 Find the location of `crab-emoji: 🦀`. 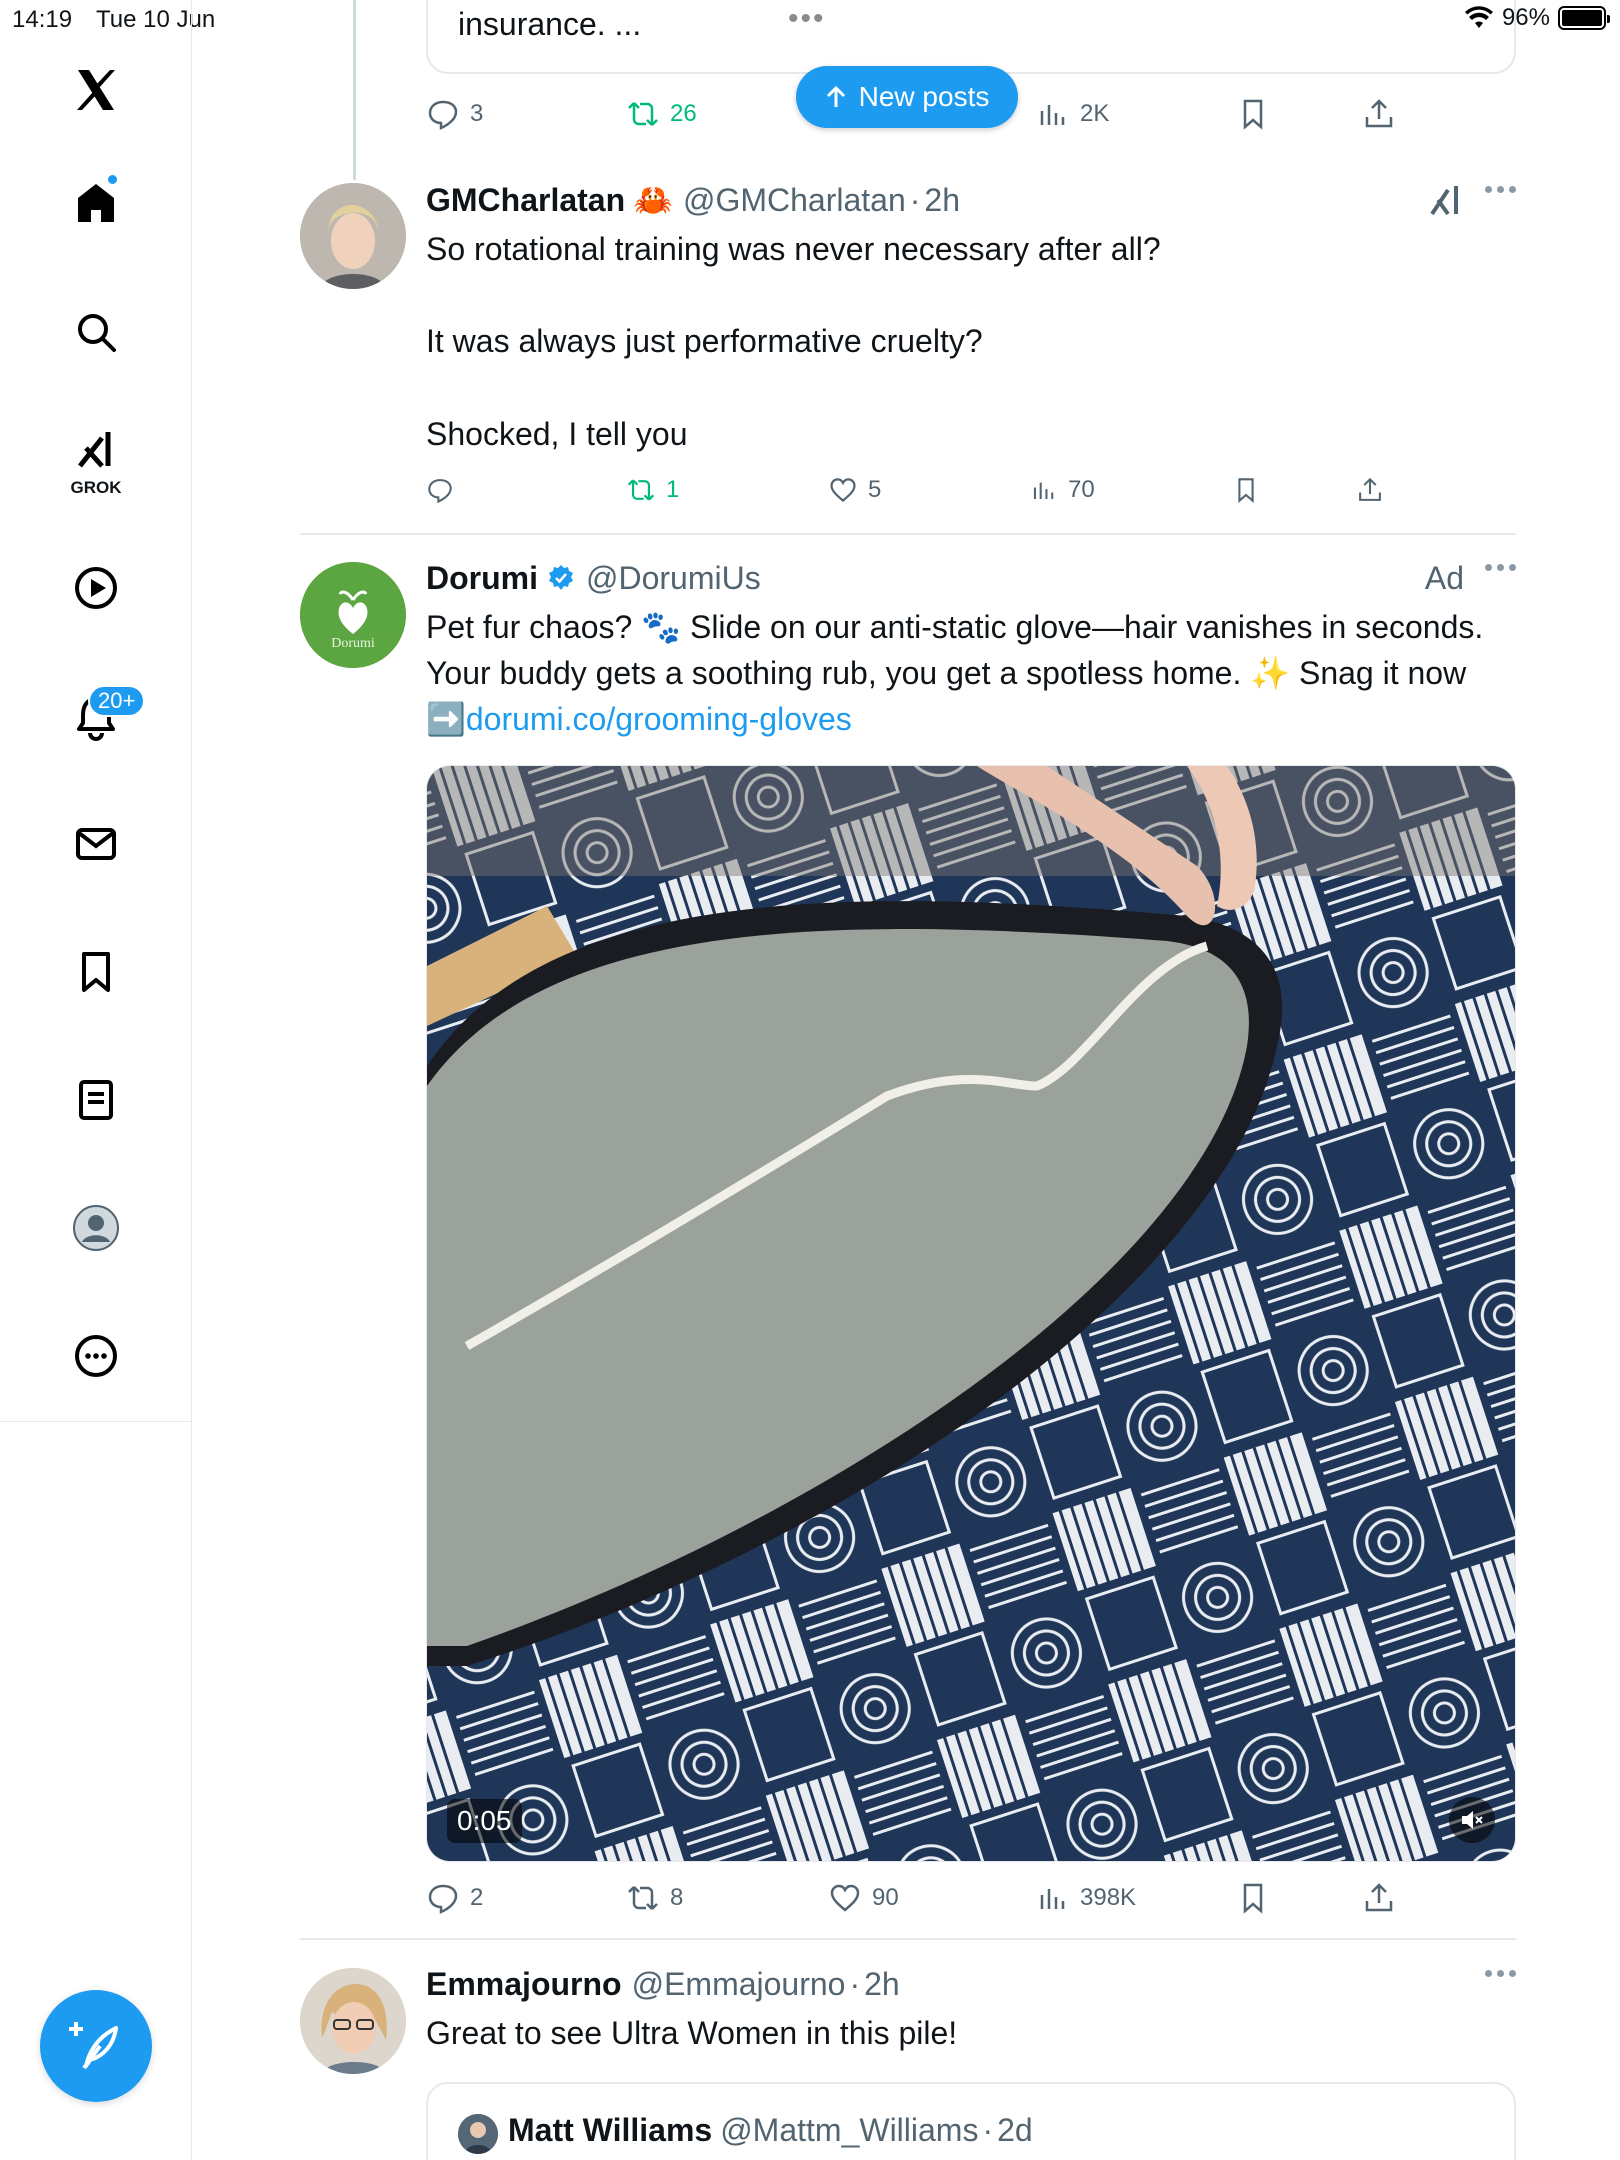

crab-emoji: 🦀 is located at coordinates (653, 200).